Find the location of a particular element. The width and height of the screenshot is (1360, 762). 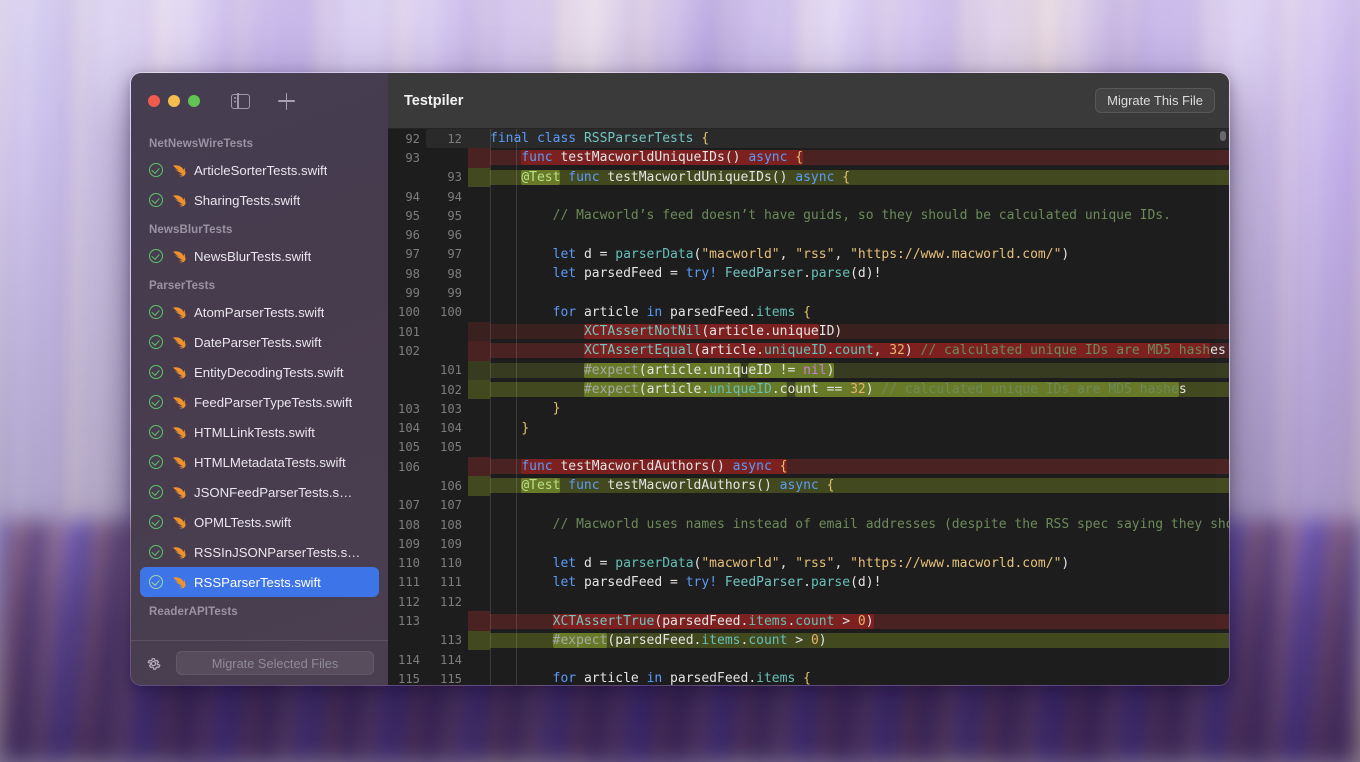

file-list-item: SharingTests.swift is located at coordinates (259, 200).